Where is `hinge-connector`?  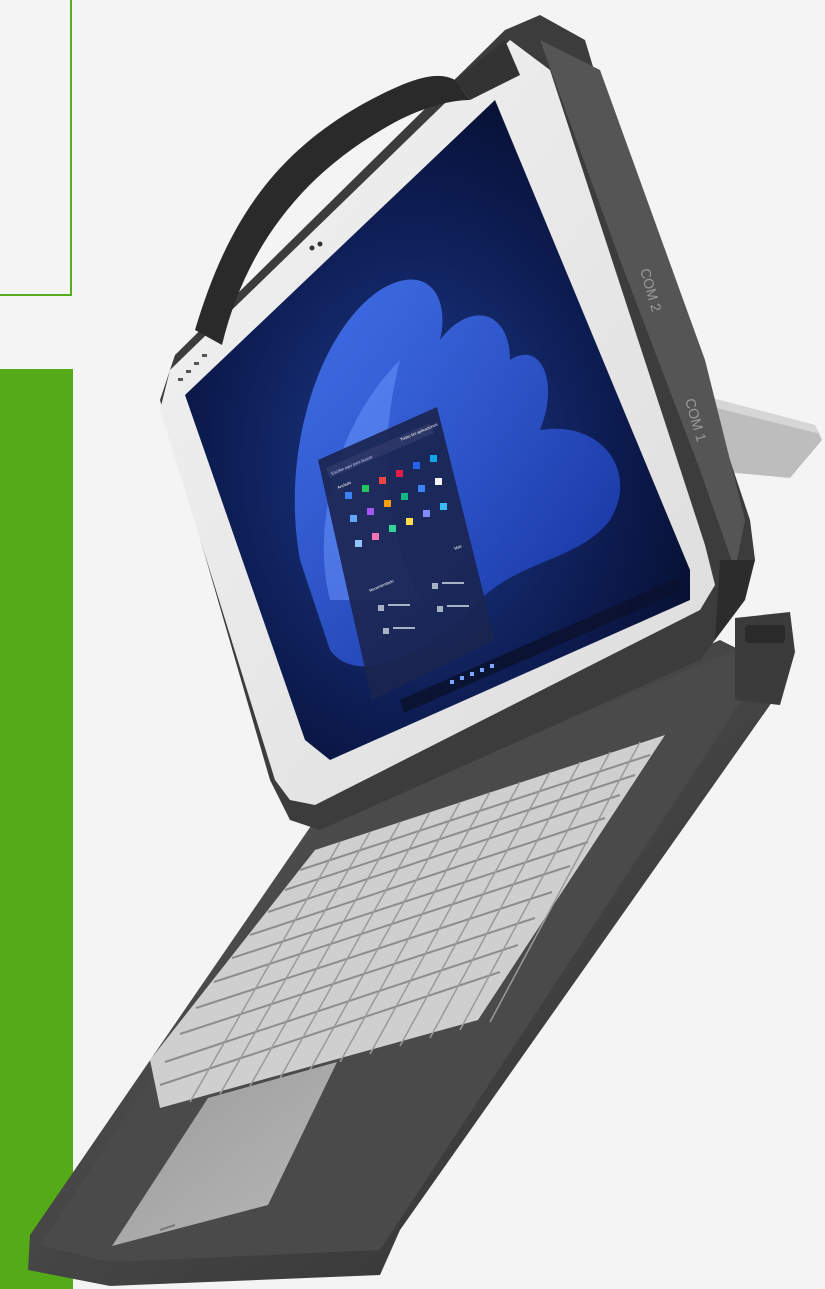 hinge-connector is located at coordinates (765, 658).